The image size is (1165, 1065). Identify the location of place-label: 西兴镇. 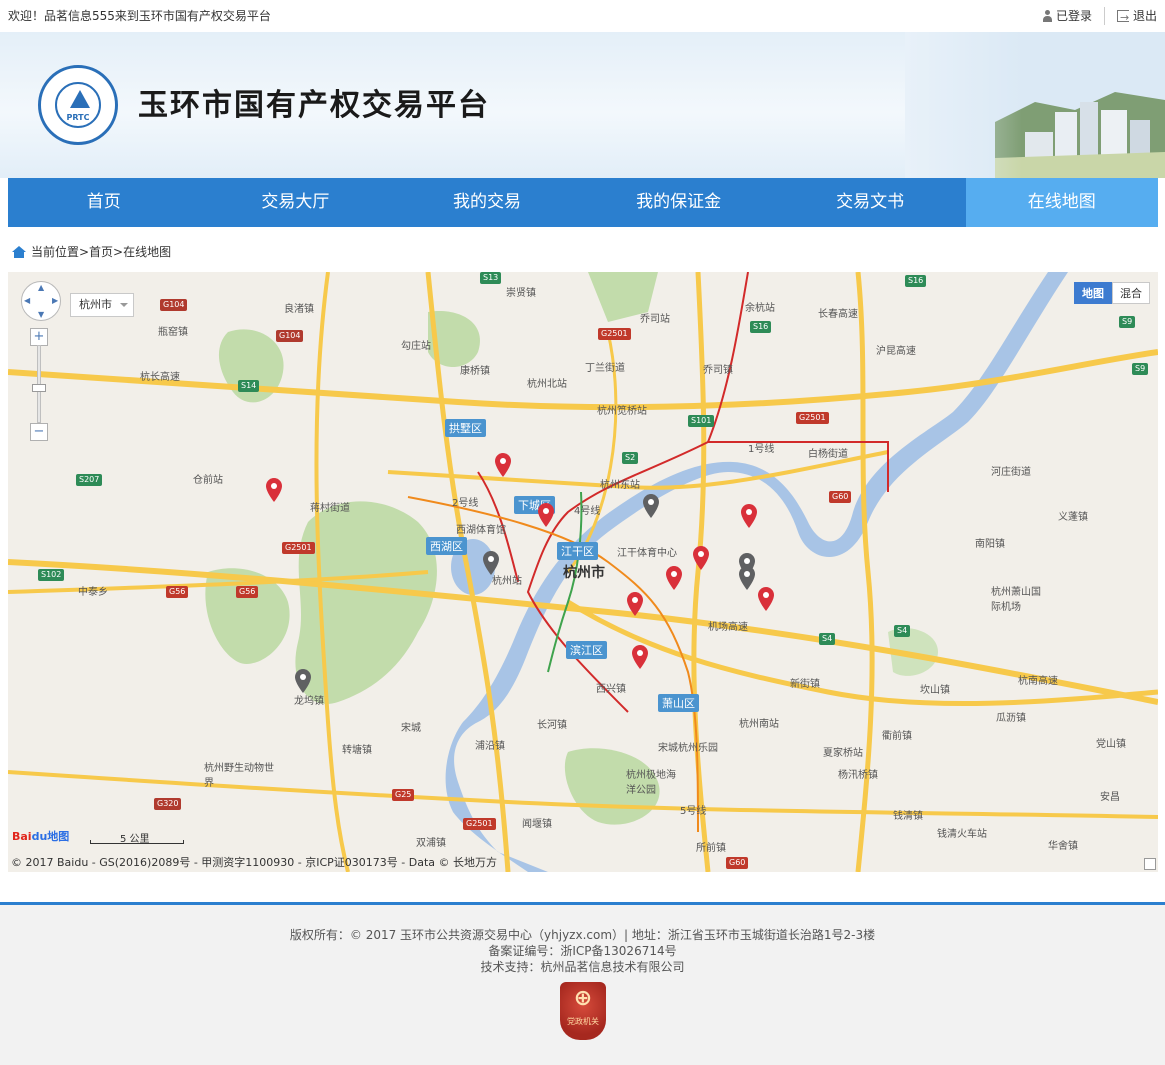
(611, 689).